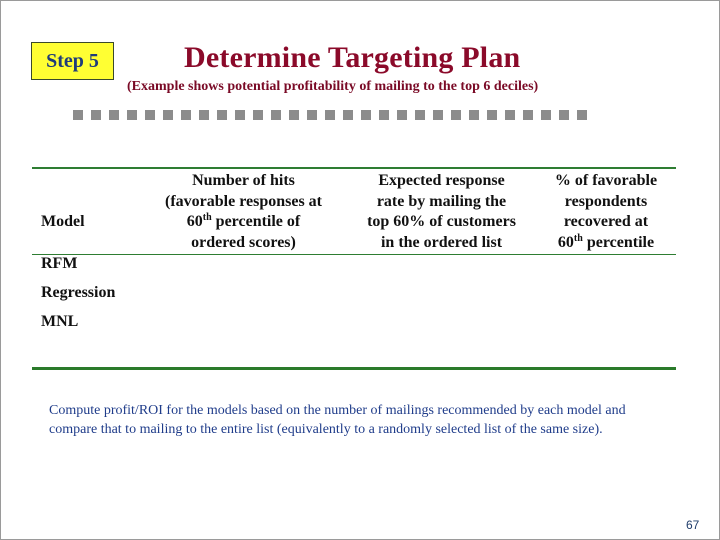 The height and width of the screenshot is (540, 720). I want to click on header-pct-line2: respondents, so click(606, 201).